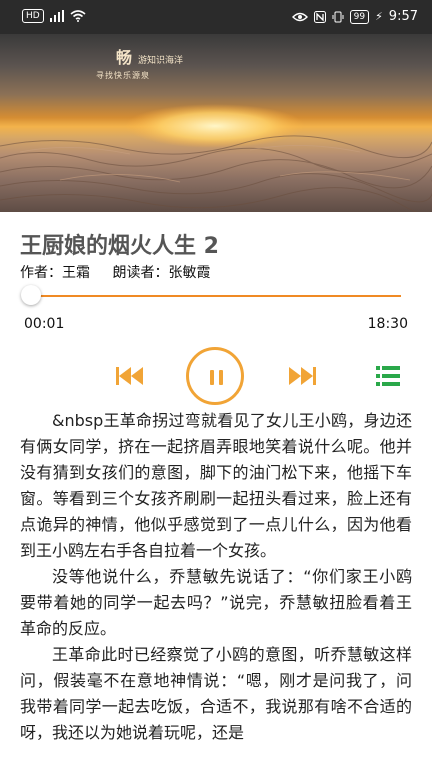 The width and height of the screenshot is (432, 768). What do you see at coordinates (119, 246) in the screenshot?
I see `book-title: 王厨娘的烟火人生 2` at bounding box center [119, 246].